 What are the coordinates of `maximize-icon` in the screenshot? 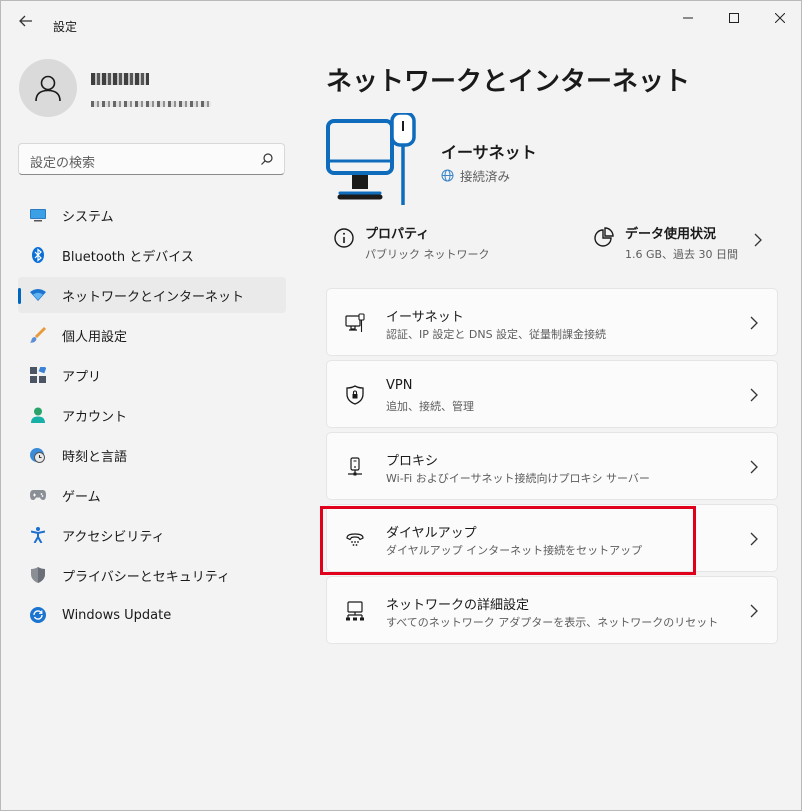 It's located at (734, 18).